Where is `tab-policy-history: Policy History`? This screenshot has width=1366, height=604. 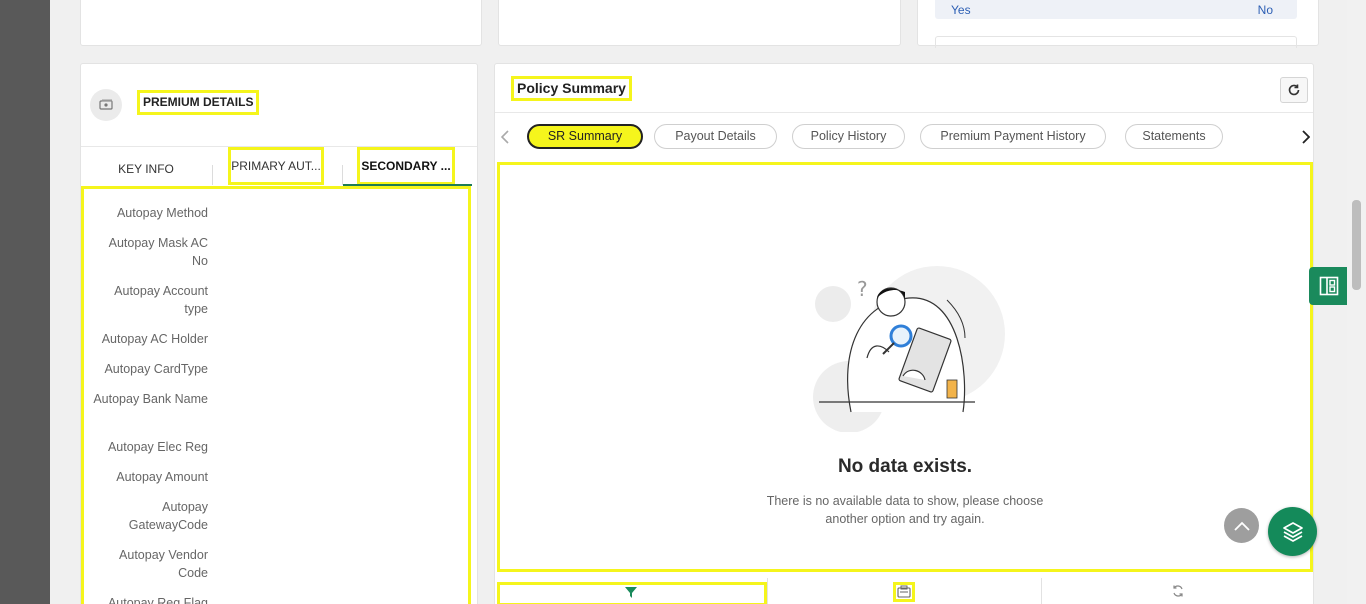 tab-policy-history: Policy History is located at coordinates (848, 136).